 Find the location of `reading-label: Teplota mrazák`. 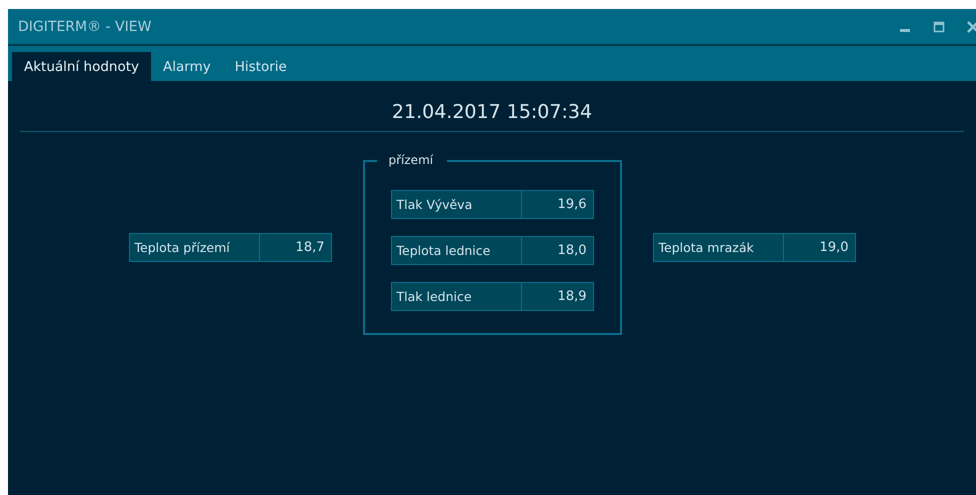

reading-label: Teplota mrazák is located at coordinates (719, 247).